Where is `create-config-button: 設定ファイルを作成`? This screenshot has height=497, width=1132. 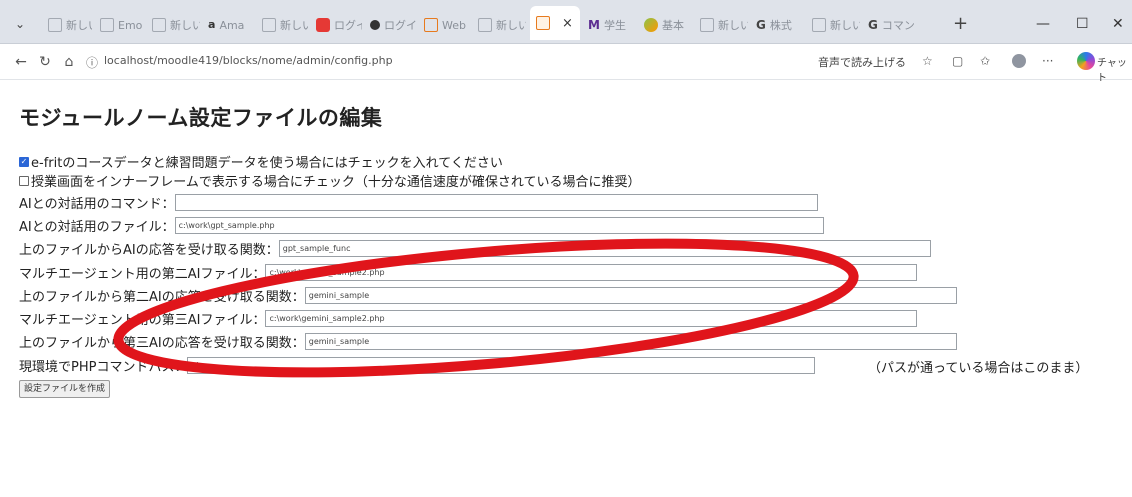 create-config-button: 設定ファイルを作成 is located at coordinates (65, 389).